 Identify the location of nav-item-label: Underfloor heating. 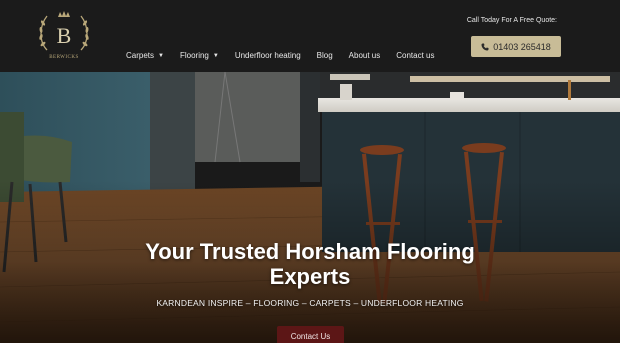
(267, 55).